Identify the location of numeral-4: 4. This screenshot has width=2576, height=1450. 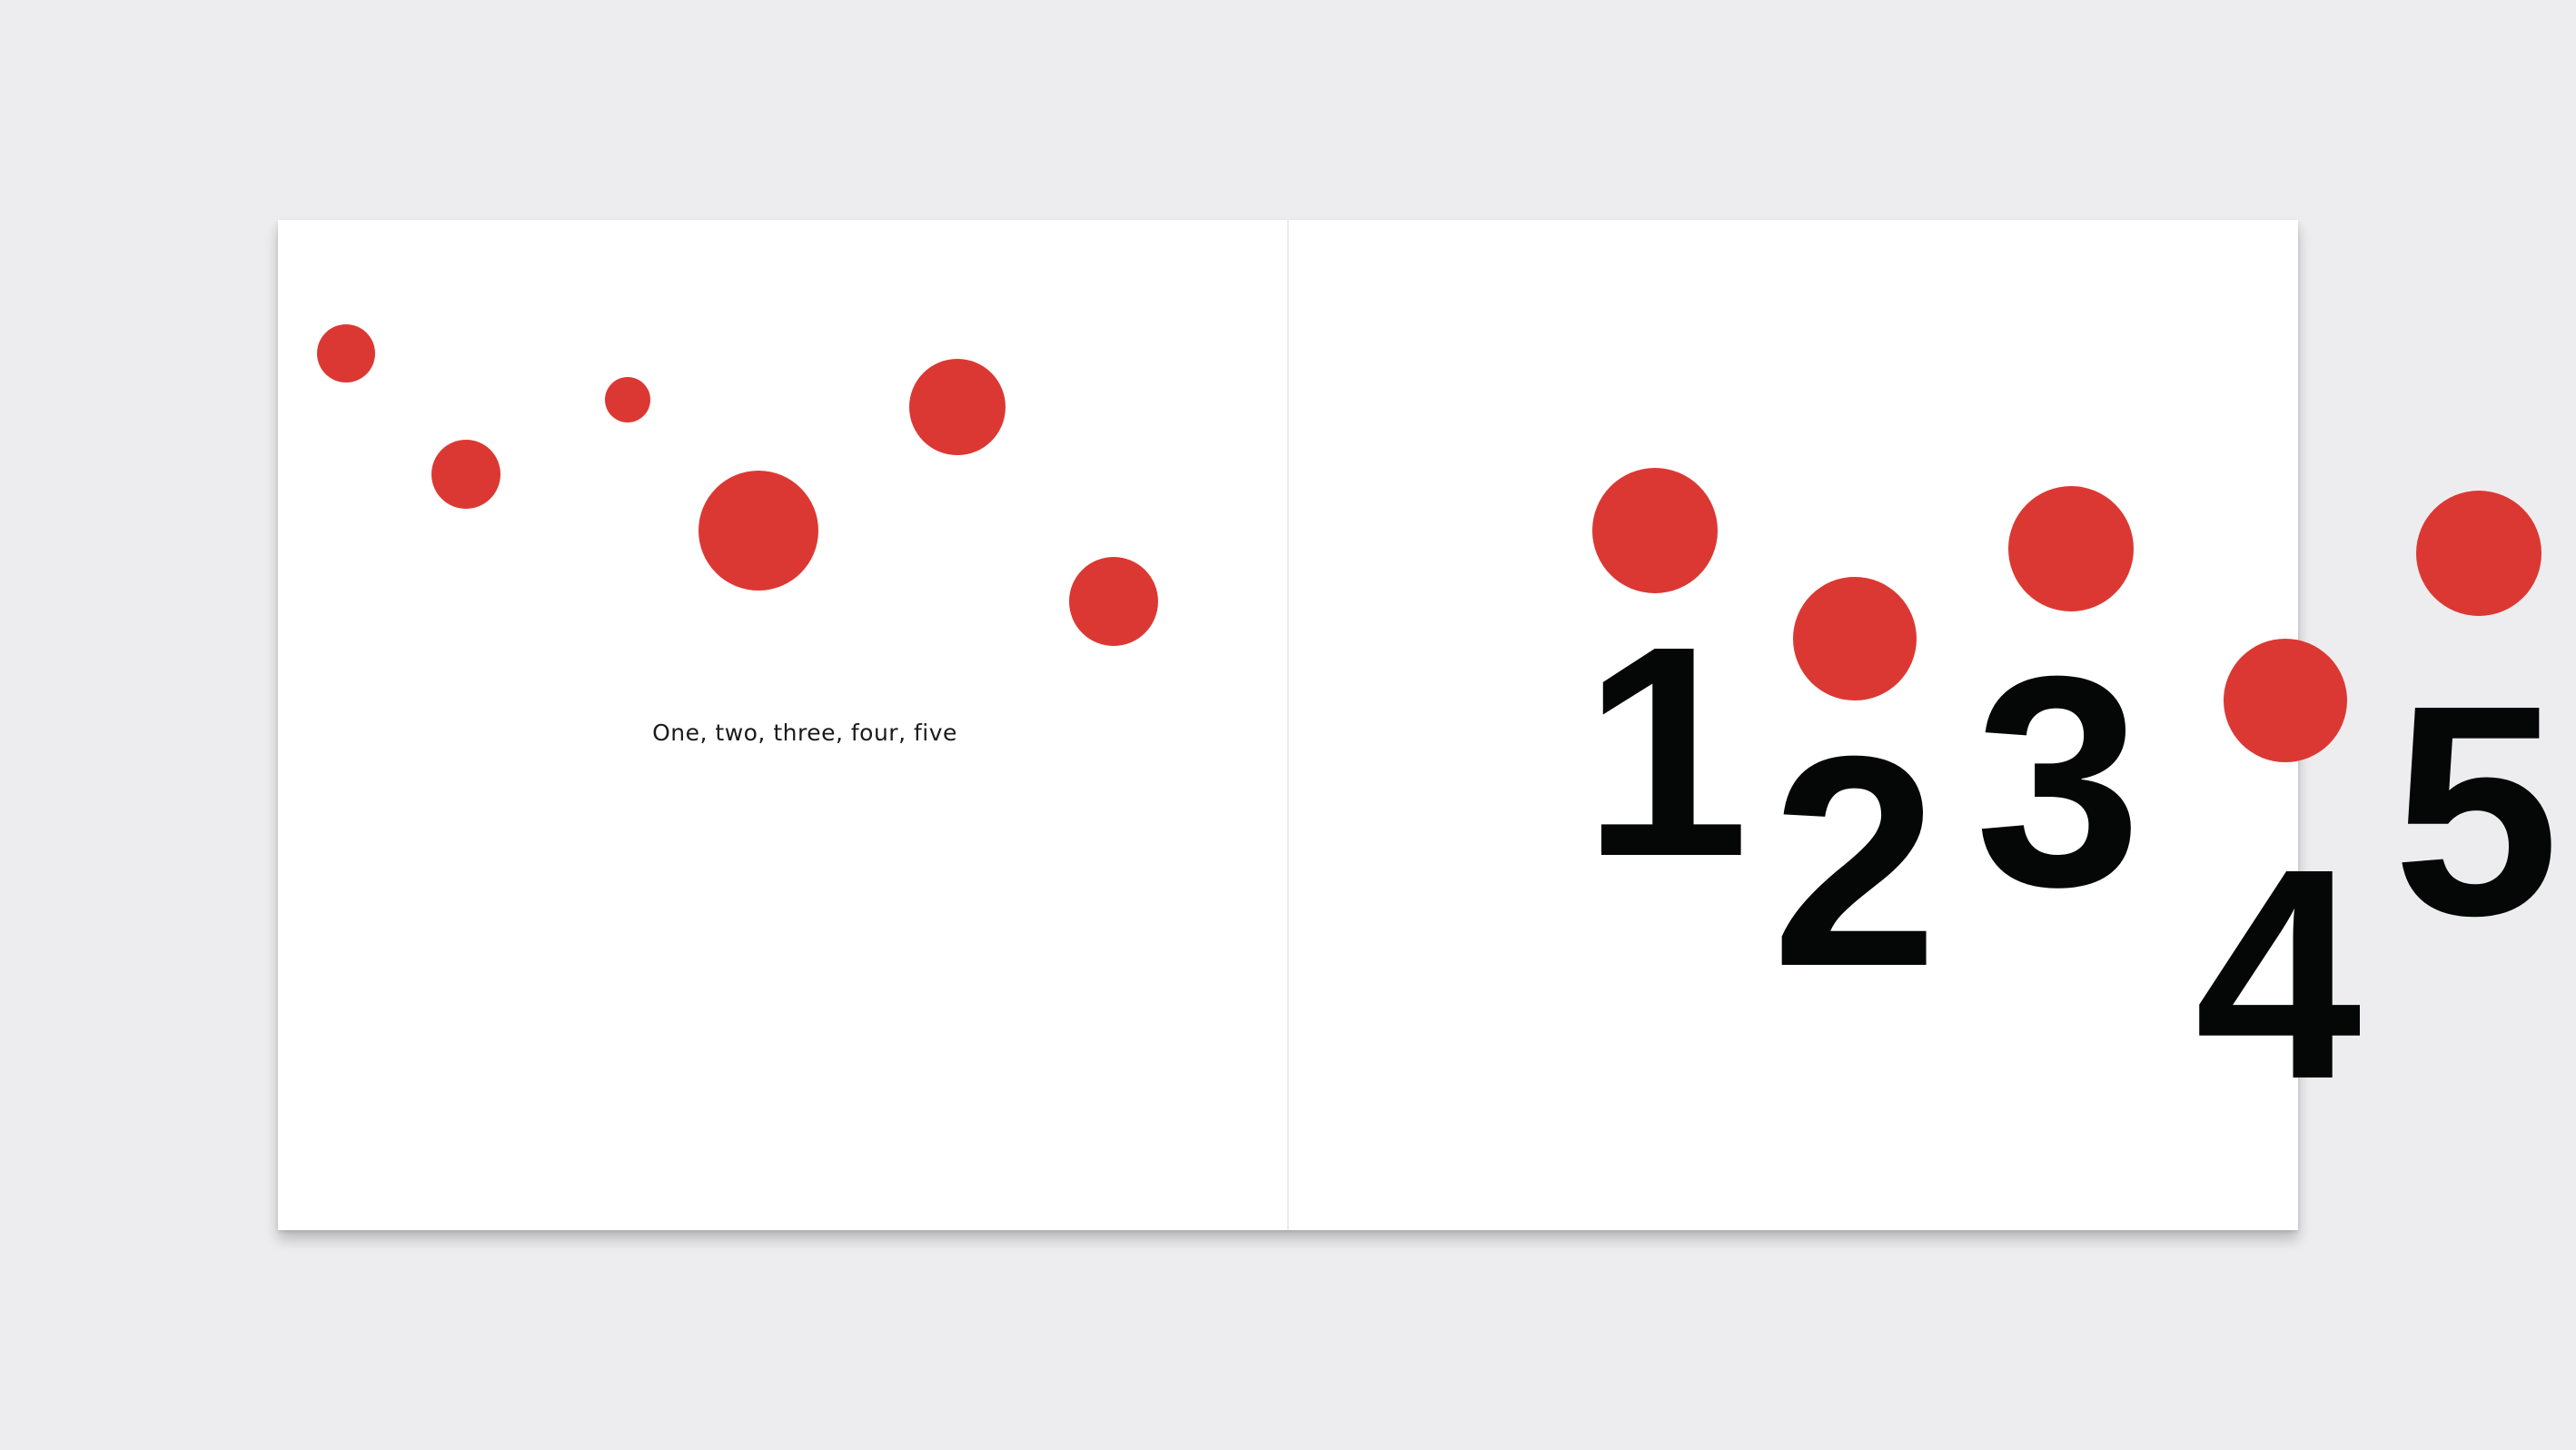
(2278, 973).